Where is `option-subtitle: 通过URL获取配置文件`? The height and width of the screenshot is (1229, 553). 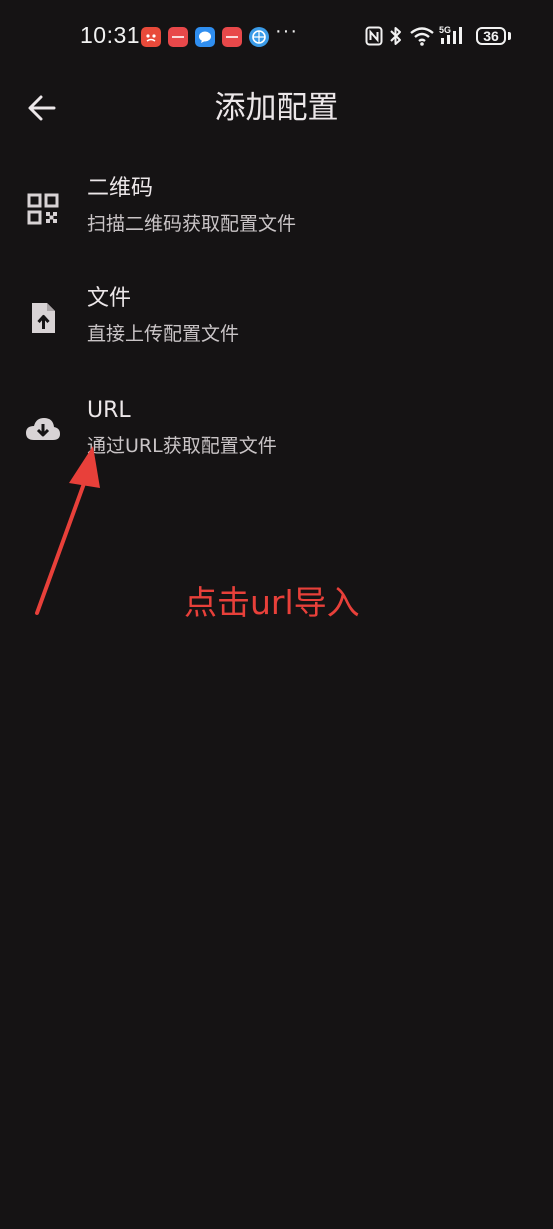 option-subtitle: 通过URL获取配置文件 is located at coordinates (182, 446).